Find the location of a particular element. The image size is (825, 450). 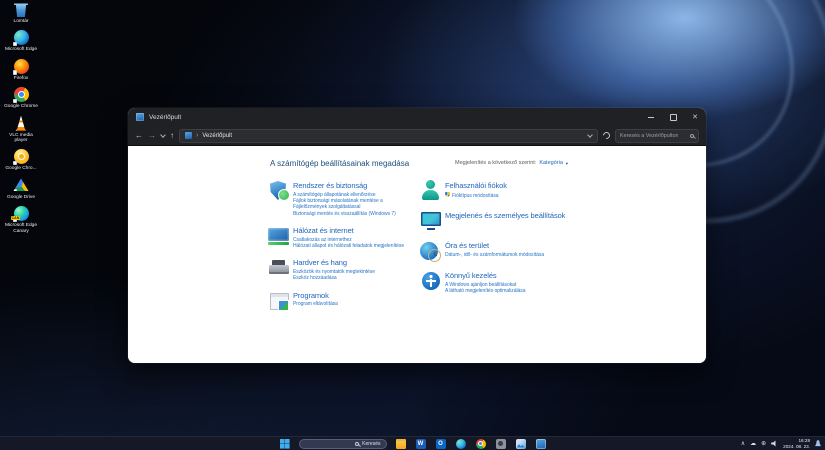

category-task-link: Eszköz hozzáadása is located at coordinates (334, 278).